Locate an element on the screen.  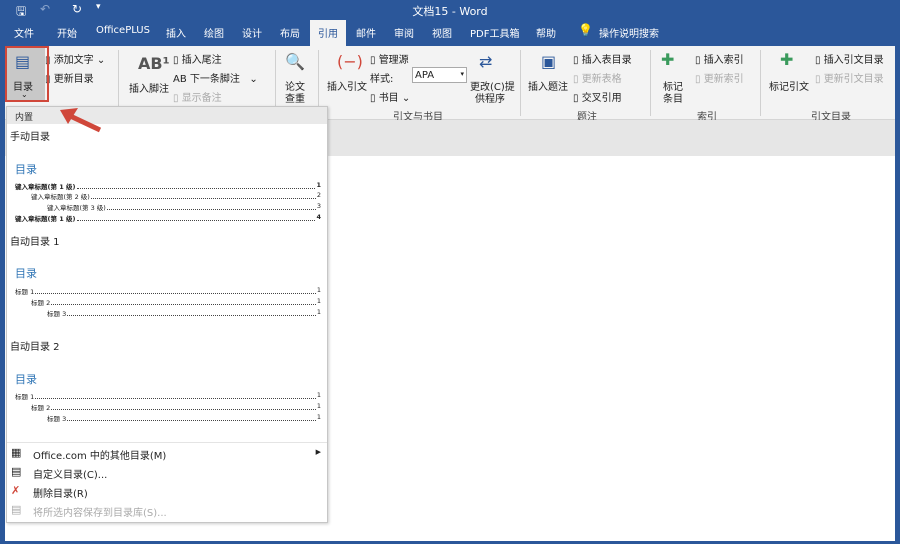
research-icon: 🔍 is located at coordinates (295, 61).